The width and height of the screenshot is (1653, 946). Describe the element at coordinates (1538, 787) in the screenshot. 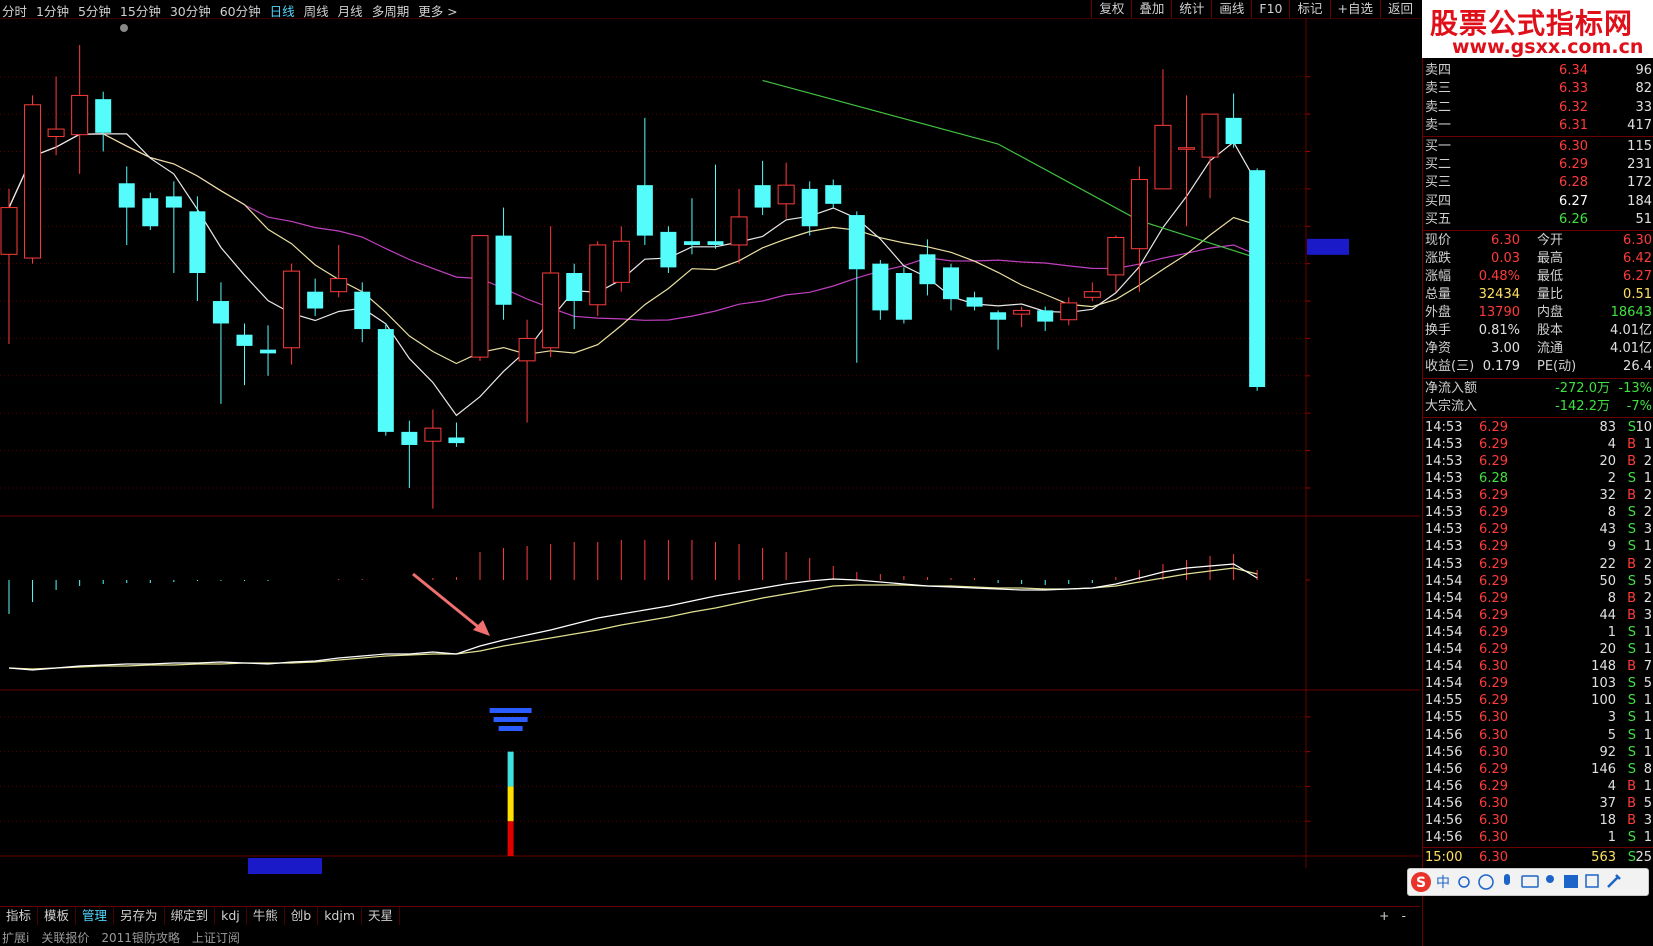

I see `quote-row: 14:56 6.29 4 B 1` at that location.